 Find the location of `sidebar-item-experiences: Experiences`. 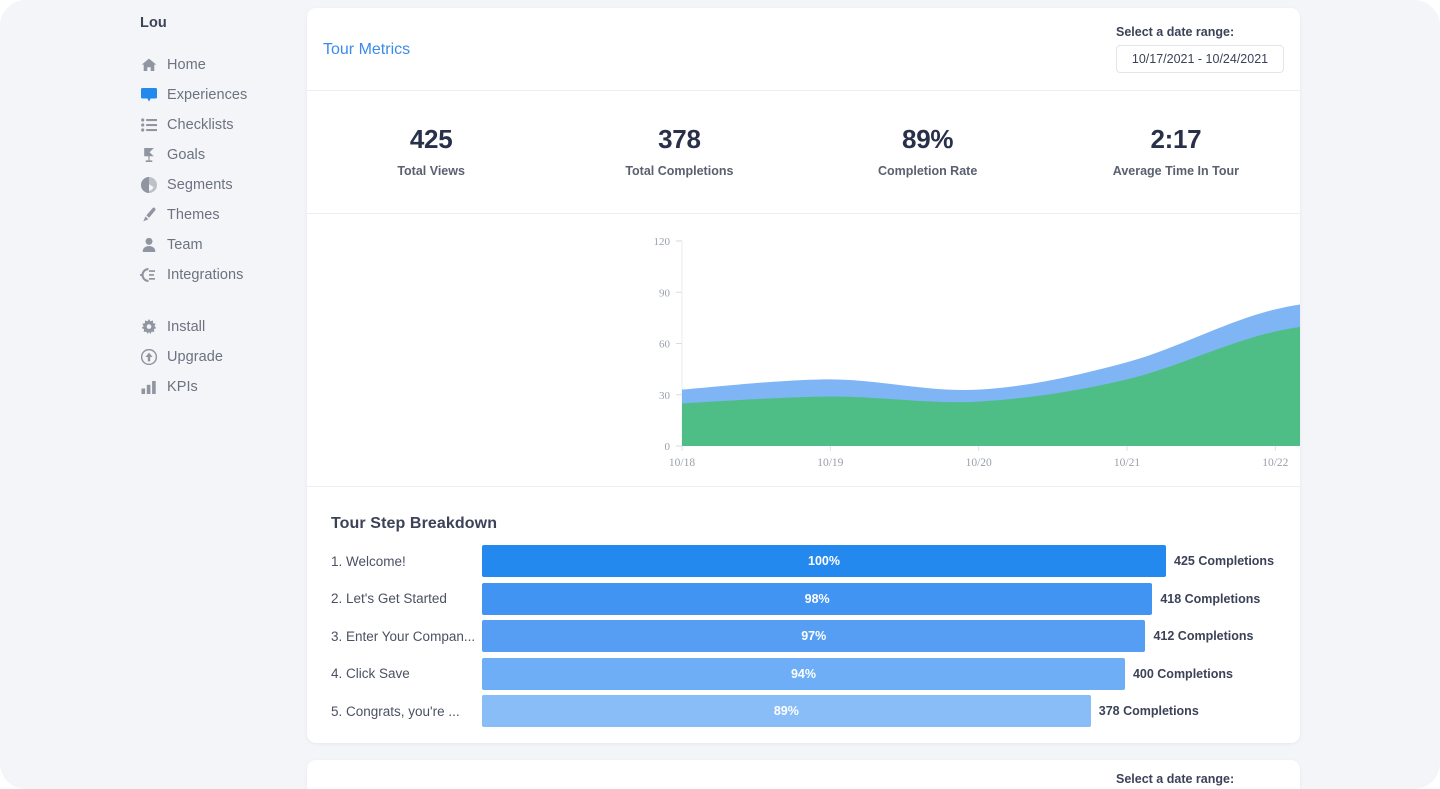

sidebar-item-experiences: Experiences is located at coordinates (153, 95).